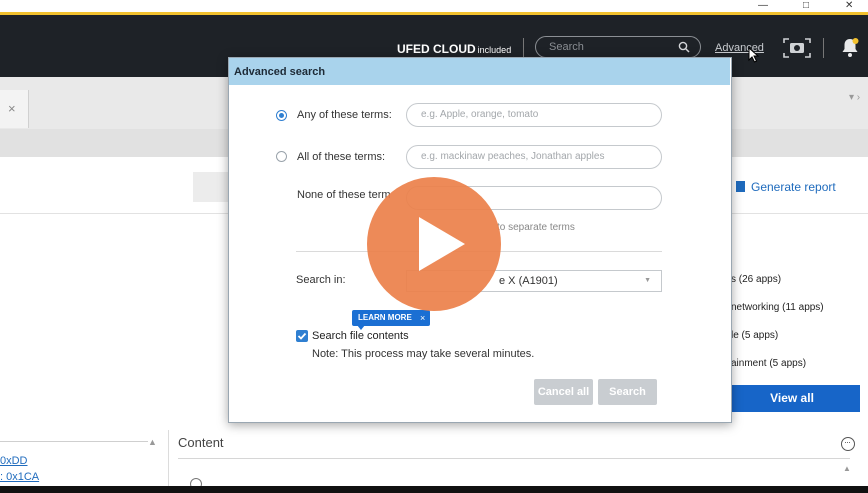 This screenshot has height=493, width=868. What do you see at coordinates (754, 57) in the screenshot?
I see `mouse-cursor-icon` at bounding box center [754, 57].